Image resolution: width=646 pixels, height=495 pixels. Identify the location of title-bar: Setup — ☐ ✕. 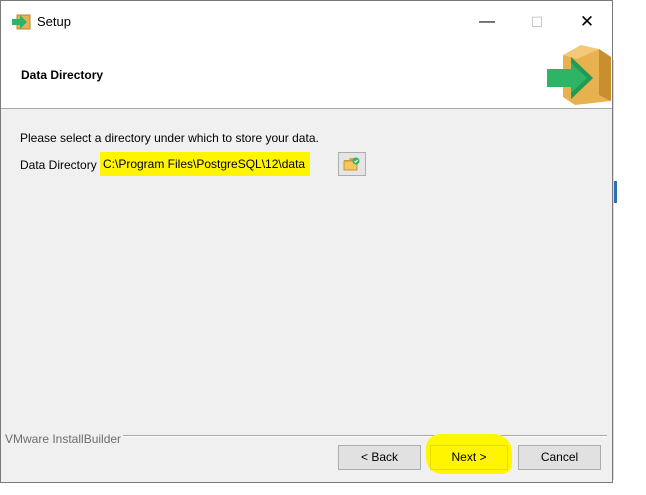
(306, 22).